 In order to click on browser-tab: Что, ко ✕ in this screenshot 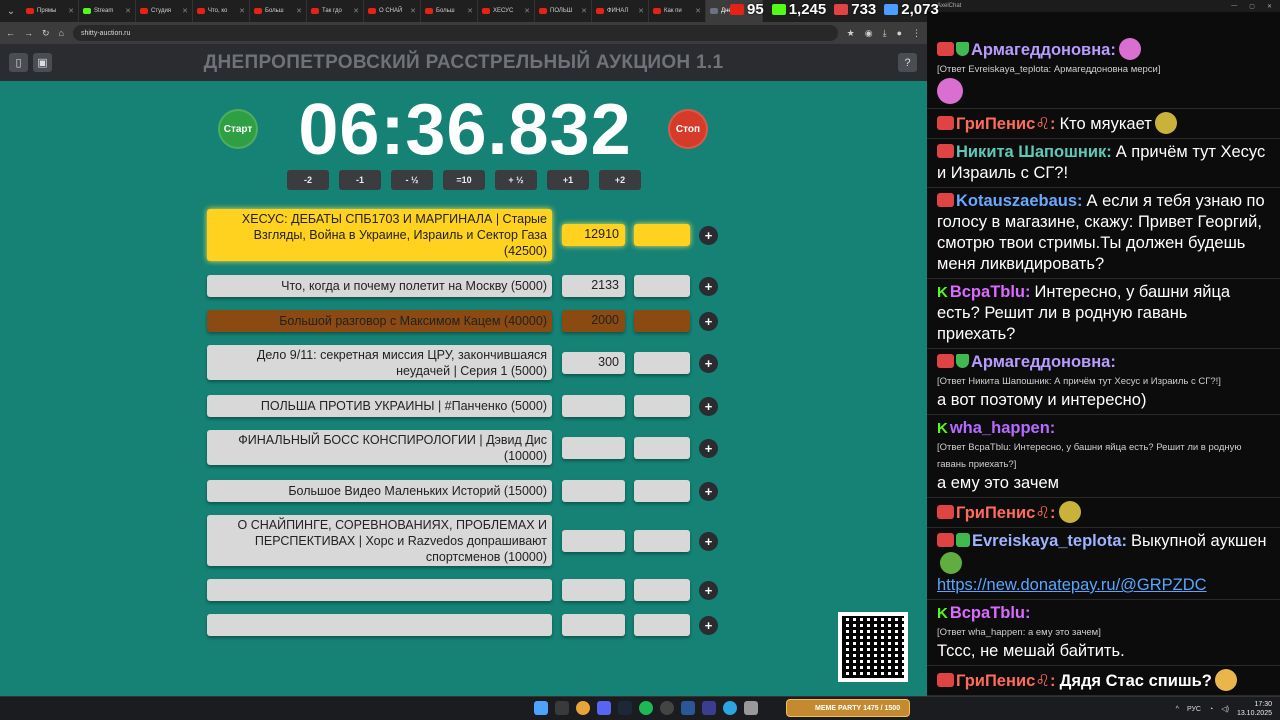, I will do `click(221, 11)`.